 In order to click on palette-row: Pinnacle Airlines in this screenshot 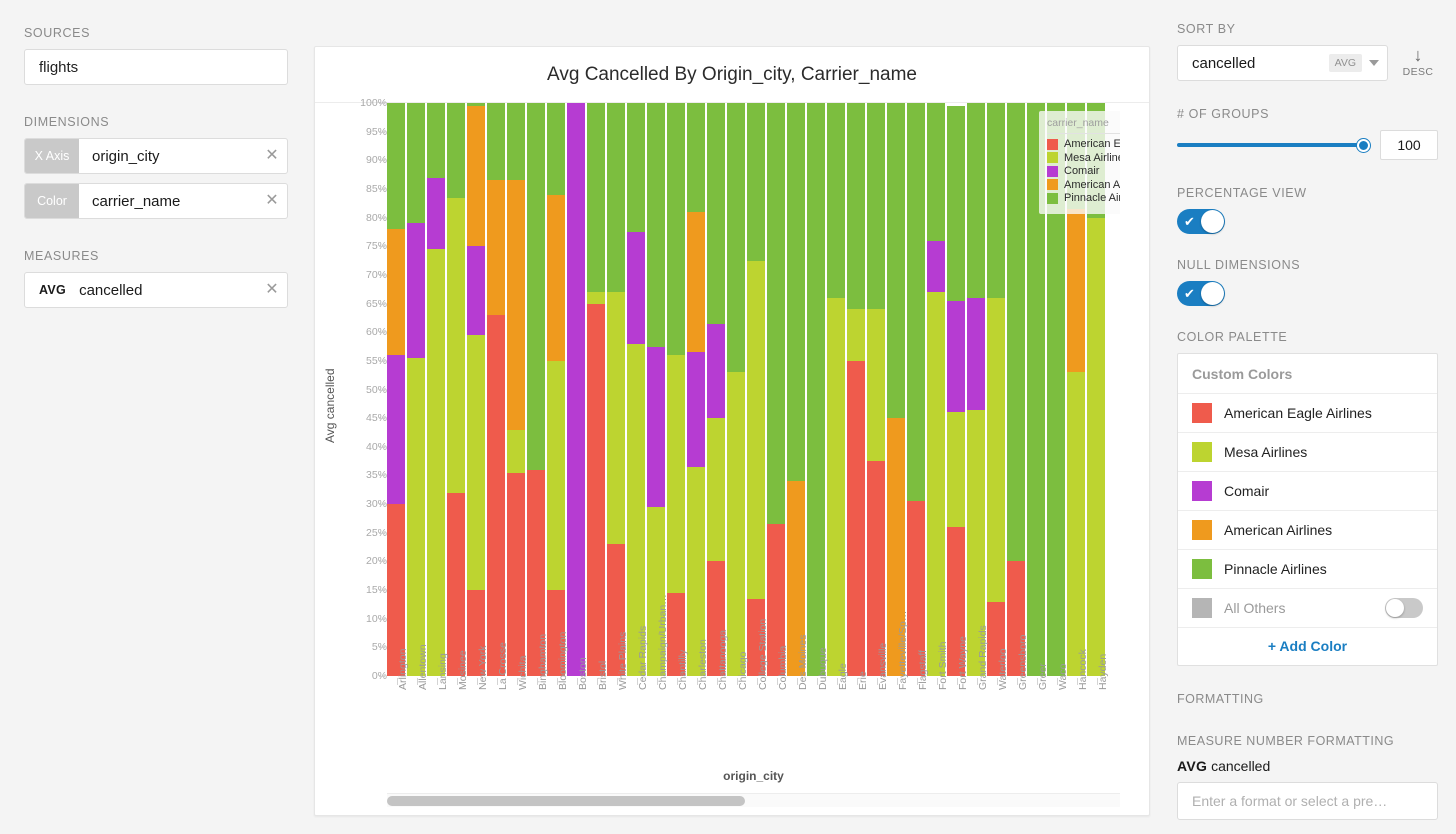, I will do `click(1307, 568)`.